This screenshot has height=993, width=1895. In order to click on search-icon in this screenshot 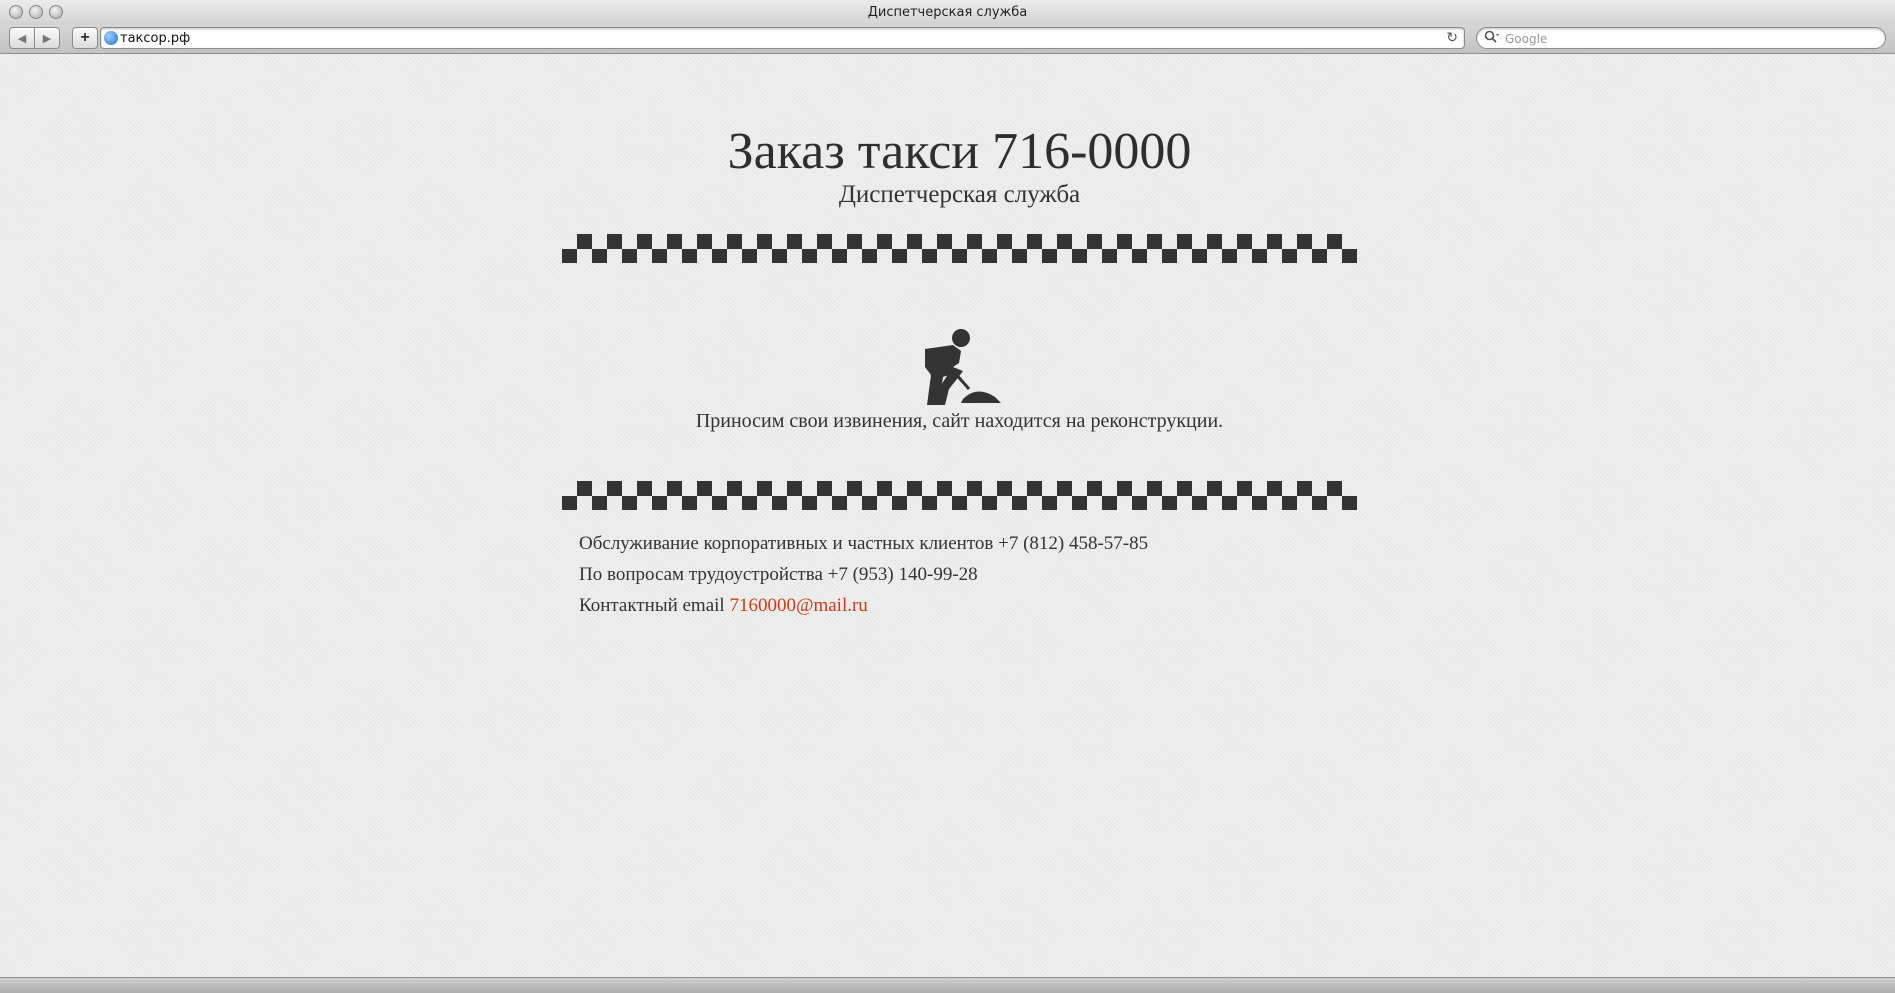, I will do `click(1492, 38)`.